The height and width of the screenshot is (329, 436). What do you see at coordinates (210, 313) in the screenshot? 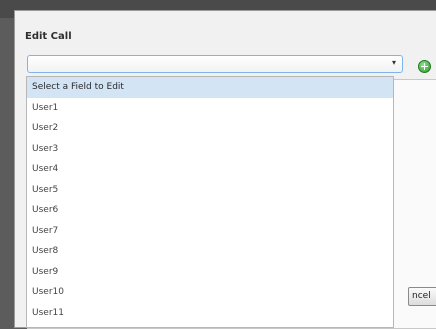
I see `dropdown-option: User11` at bounding box center [210, 313].